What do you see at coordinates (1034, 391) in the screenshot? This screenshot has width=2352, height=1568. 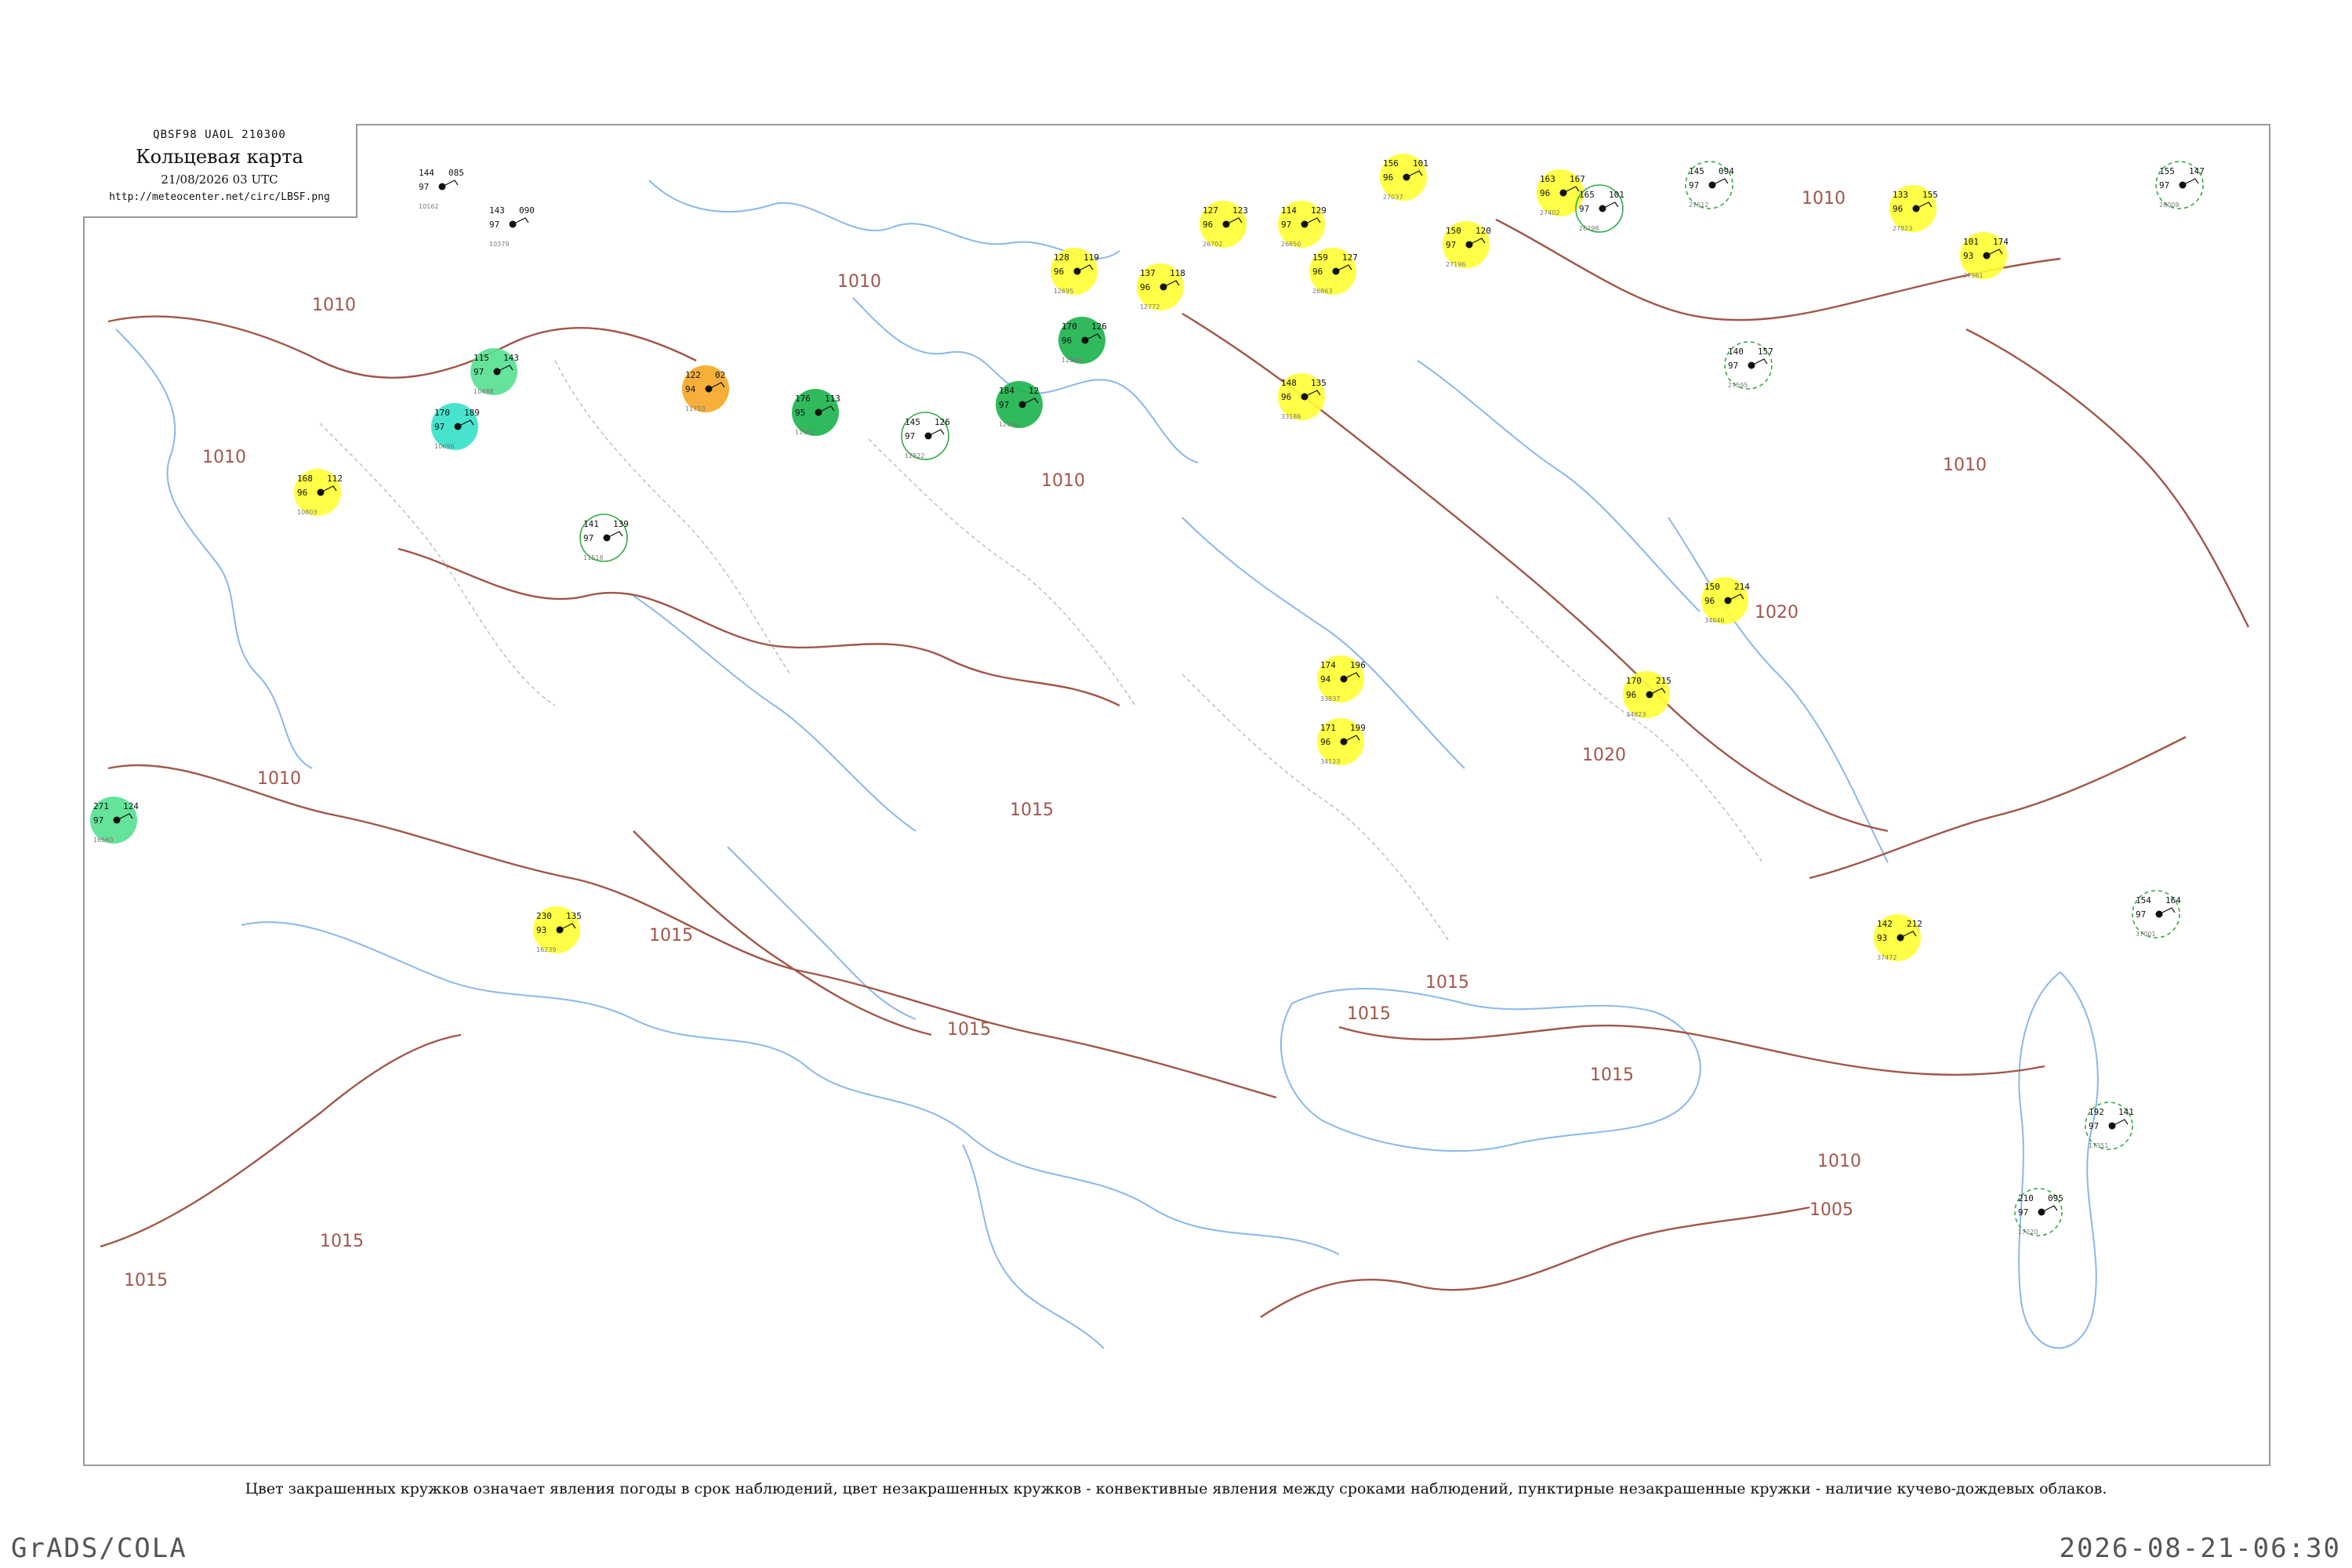 I see `station-pressure: 12` at bounding box center [1034, 391].